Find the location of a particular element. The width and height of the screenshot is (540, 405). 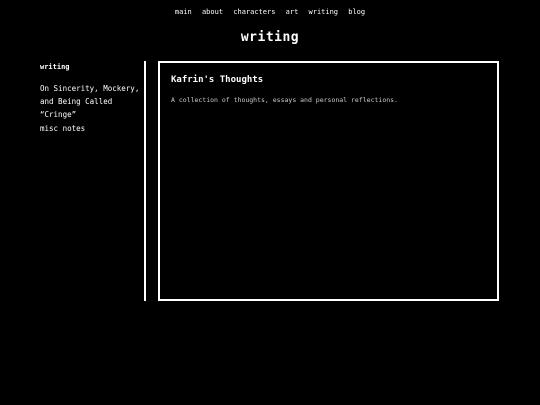

top-nav: main about characters art writing blog is located at coordinates (270, 12).